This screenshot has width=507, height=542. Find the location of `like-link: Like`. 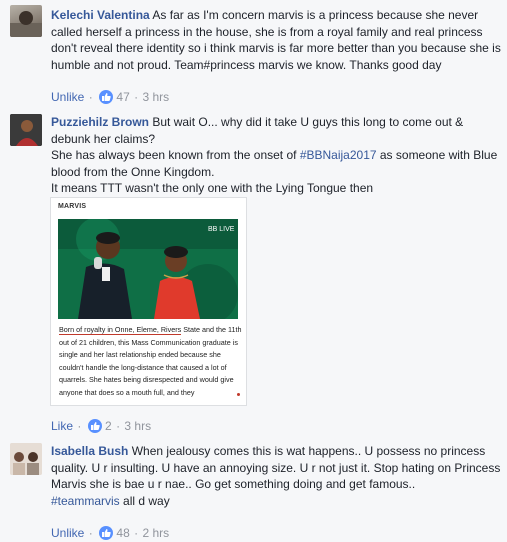

like-link: Like is located at coordinates (62, 426).